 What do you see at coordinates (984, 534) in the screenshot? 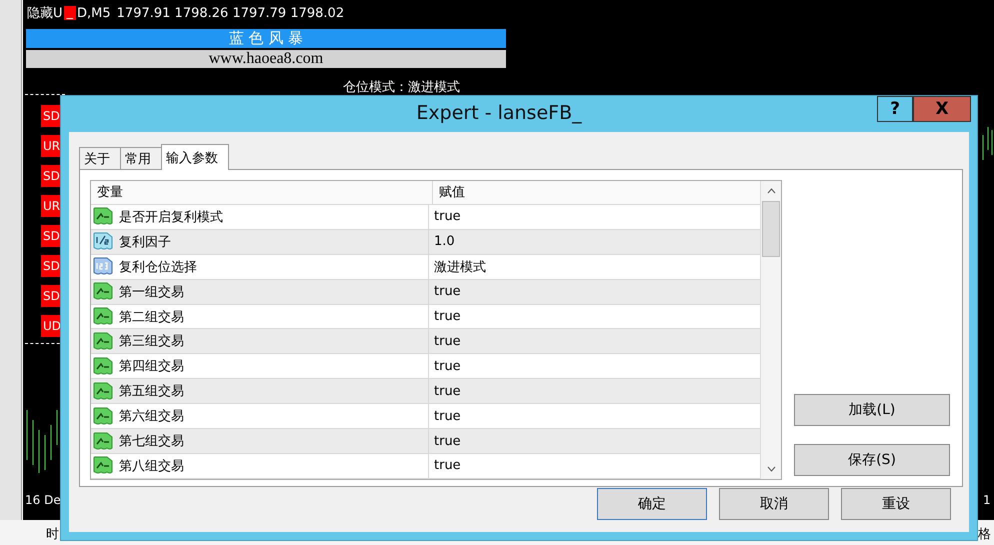
I see `status-text: 格` at bounding box center [984, 534].